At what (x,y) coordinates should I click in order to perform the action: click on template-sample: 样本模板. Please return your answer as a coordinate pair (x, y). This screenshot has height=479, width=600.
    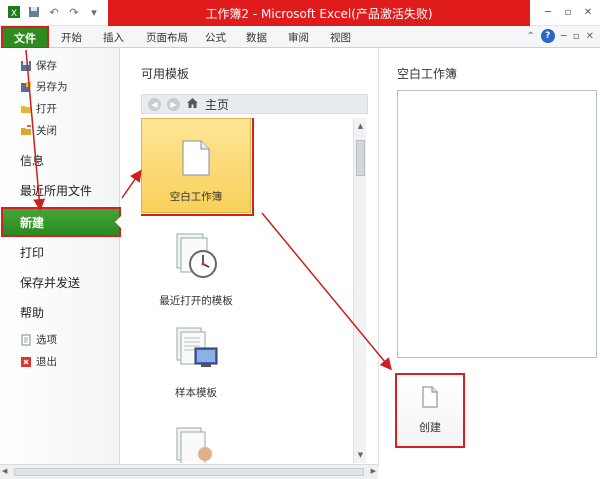
    Looking at the image, I should click on (196, 360).